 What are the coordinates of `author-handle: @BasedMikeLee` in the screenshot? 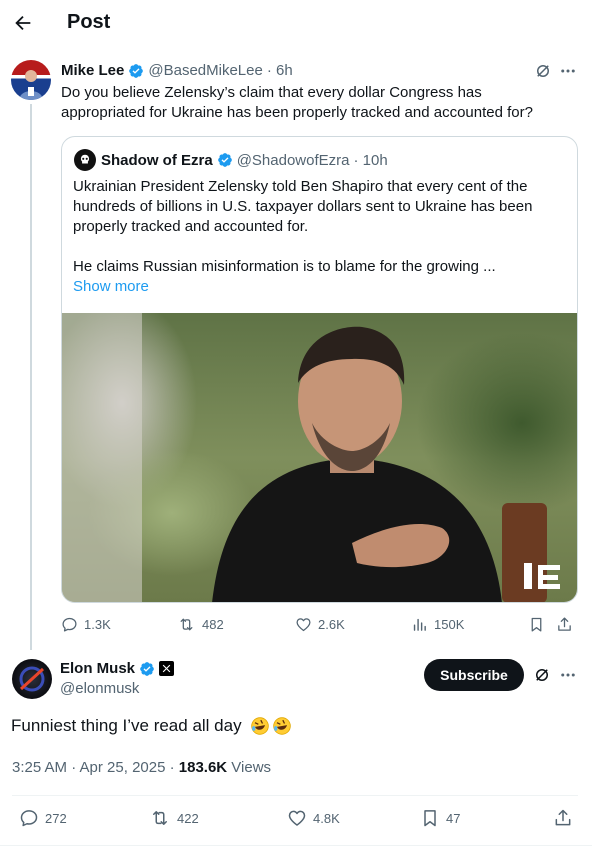 It's located at (205, 70).